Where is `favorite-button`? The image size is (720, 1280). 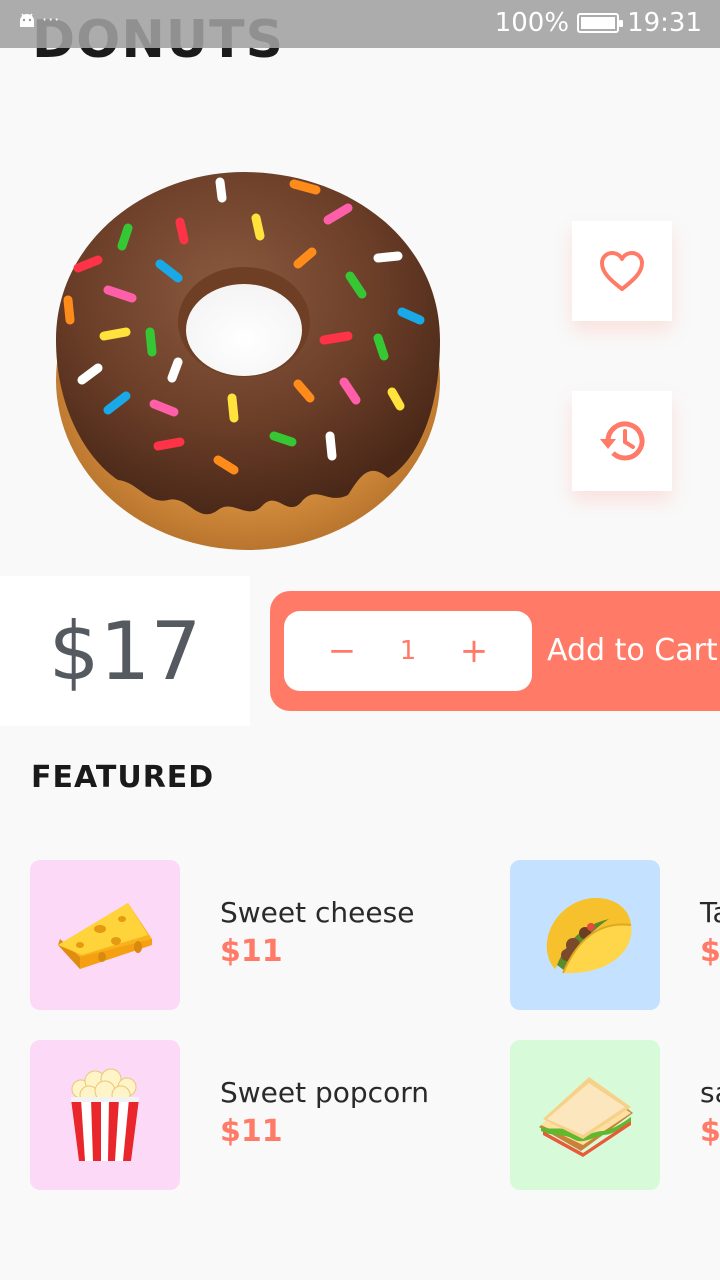 favorite-button is located at coordinates (622, 271).